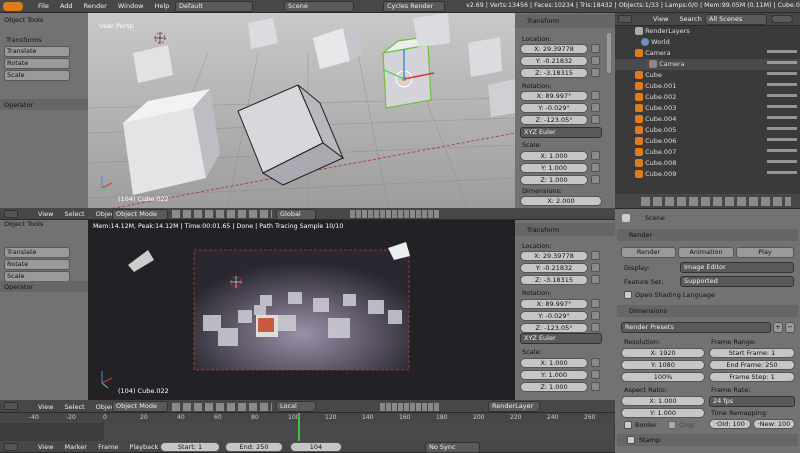 The image size is (800, 453). What do you see at coordinates (752, 401) in the screenshot?
I see `fps-select: 24 fps` at bounding box center [752, 401].